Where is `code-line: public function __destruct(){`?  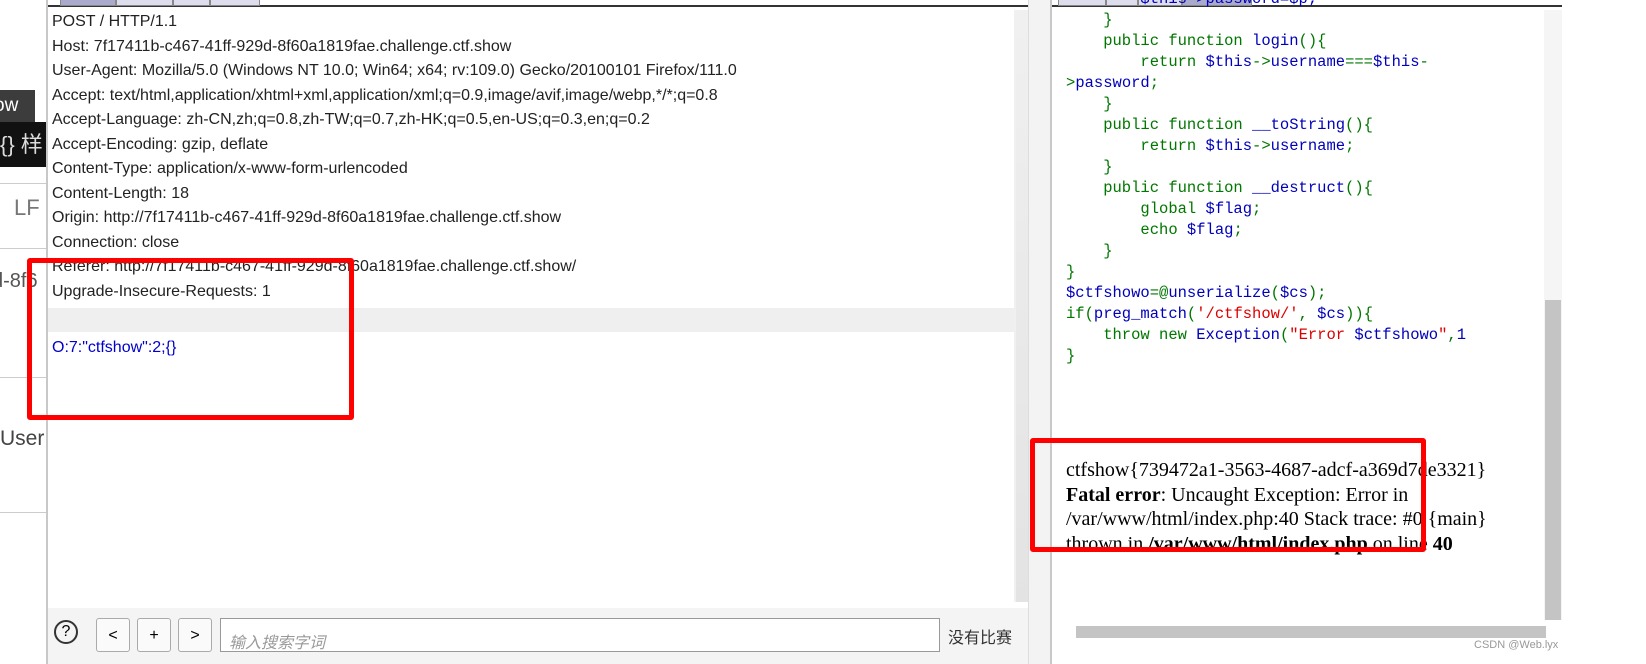
code-line: public function __destruct(){ is located at coordinates (1266, 188).